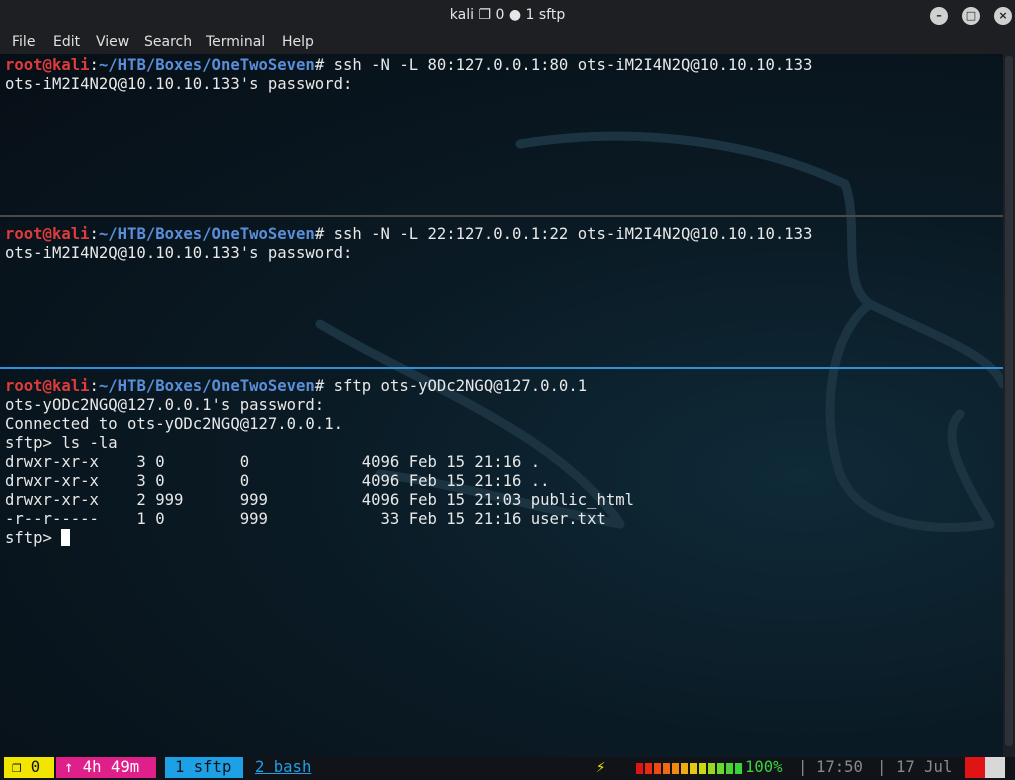 The height and width of the screenshot is (780, 1015). Describe the element at coordinates (112, 42) in the screenshot. I see `menu-view: View` at that location.